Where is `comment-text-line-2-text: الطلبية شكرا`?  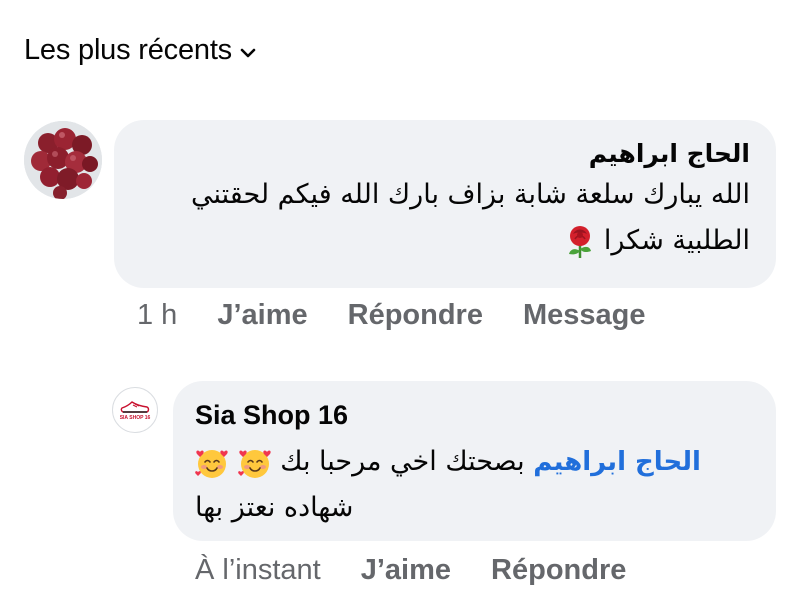 comment-text-line-2-text: الطلبية شكرا is located at coordinates (676, 240).